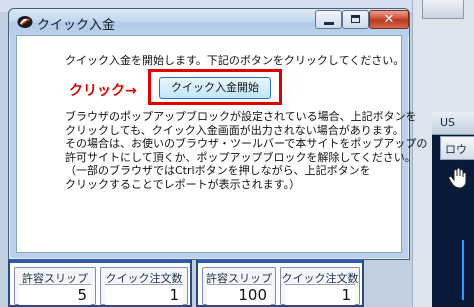  I want to click on chart-subtab: ロウ, so click(457, 148).